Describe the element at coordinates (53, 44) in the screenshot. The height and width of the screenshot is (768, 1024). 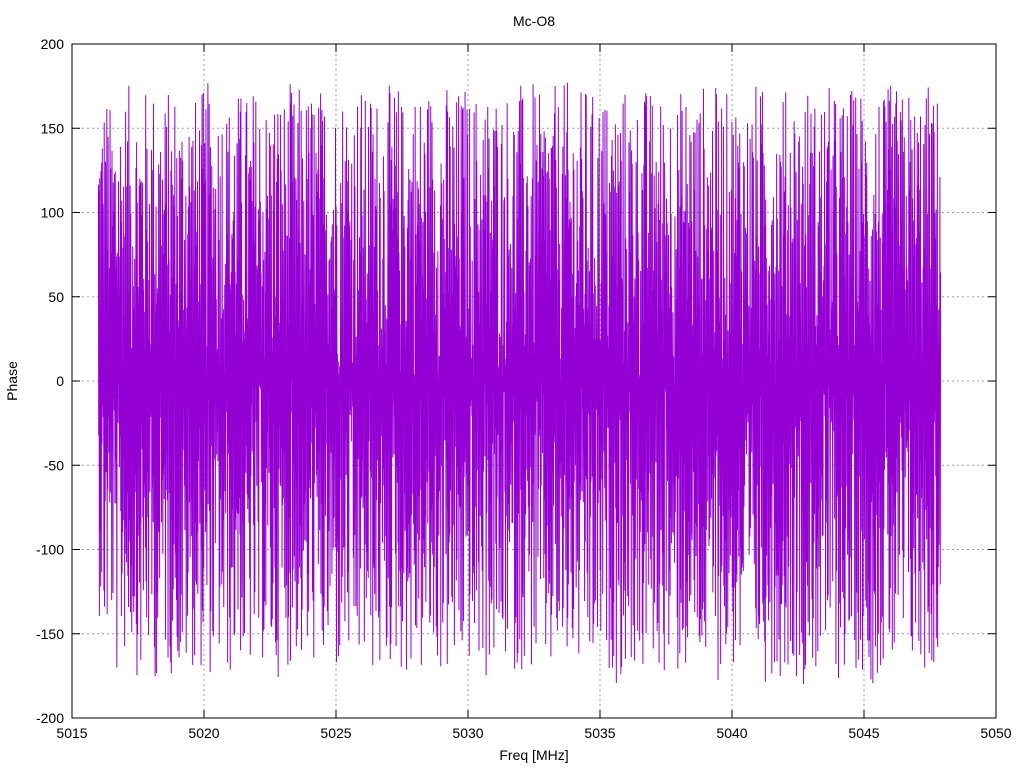
I see `y-tick-label: 200` at that location.